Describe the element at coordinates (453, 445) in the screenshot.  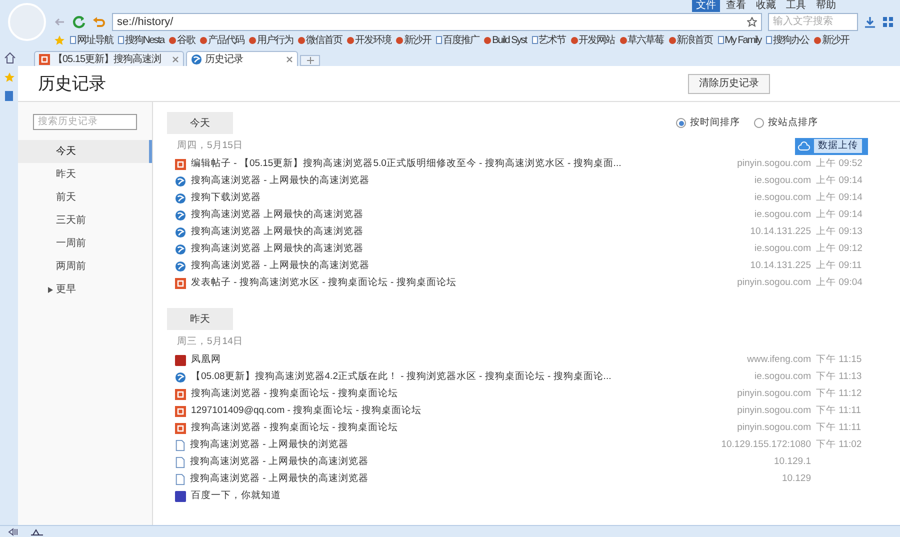
I see `history-link: 搜狗高速浏览器 - 上网最快的浏览器` at that location.